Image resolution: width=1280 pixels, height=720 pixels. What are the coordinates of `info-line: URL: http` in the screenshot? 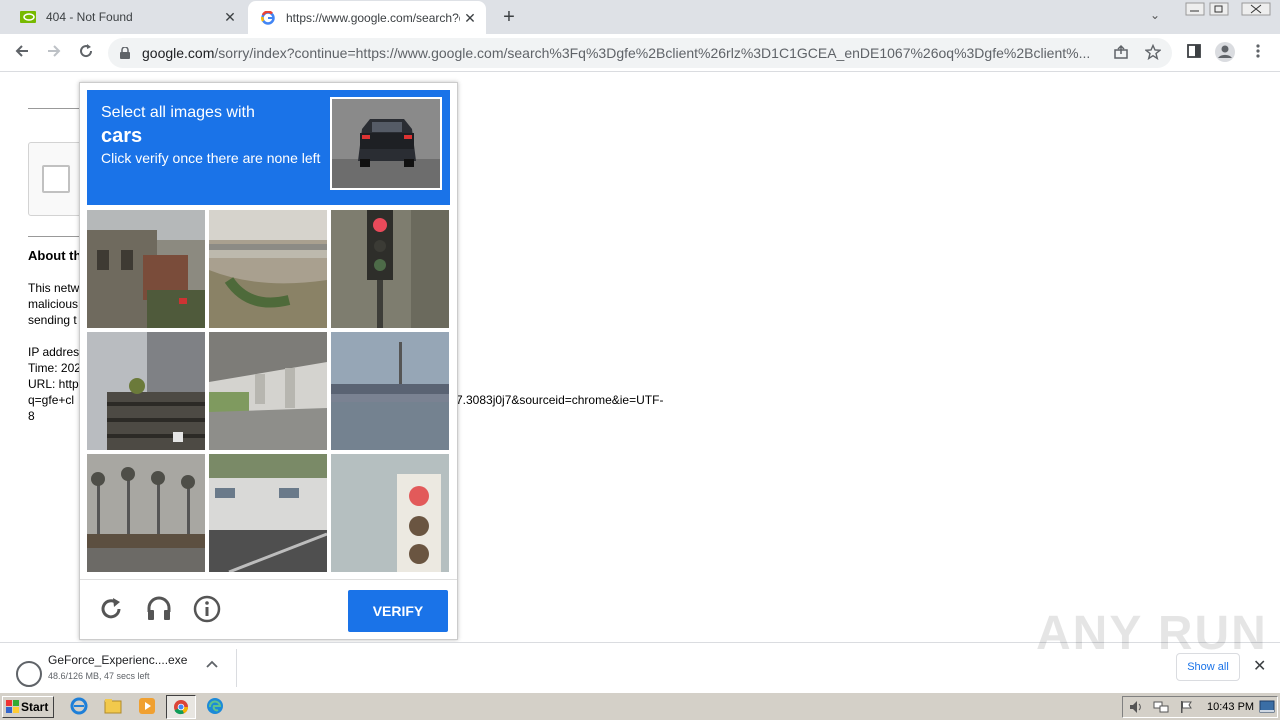 It's located at (53, 384).